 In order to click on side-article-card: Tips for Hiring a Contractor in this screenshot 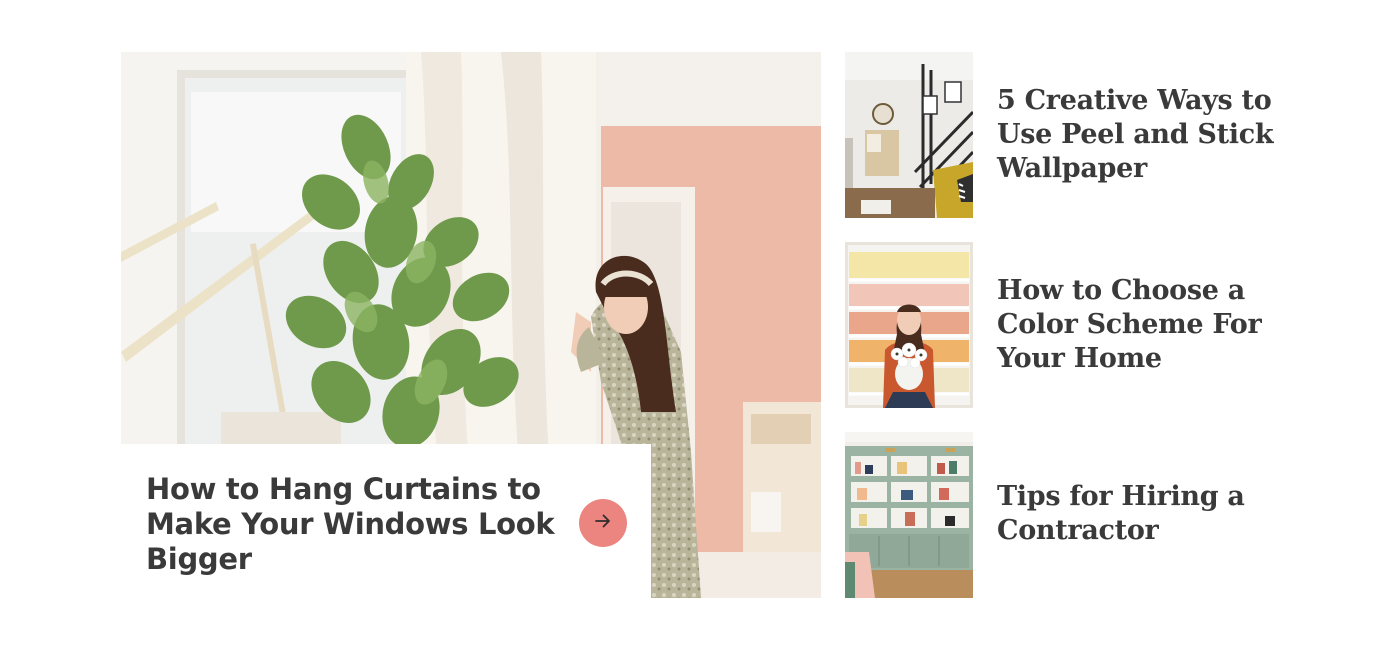, I will do `click(1075, 515)`.